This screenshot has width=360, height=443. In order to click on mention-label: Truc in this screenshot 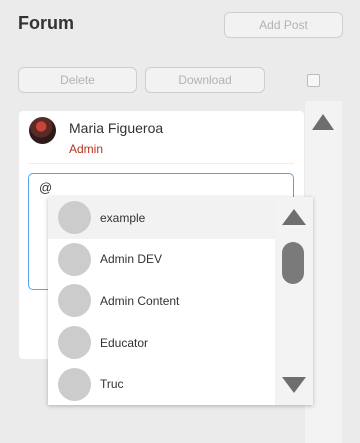, I will do `click(112, 384)`.